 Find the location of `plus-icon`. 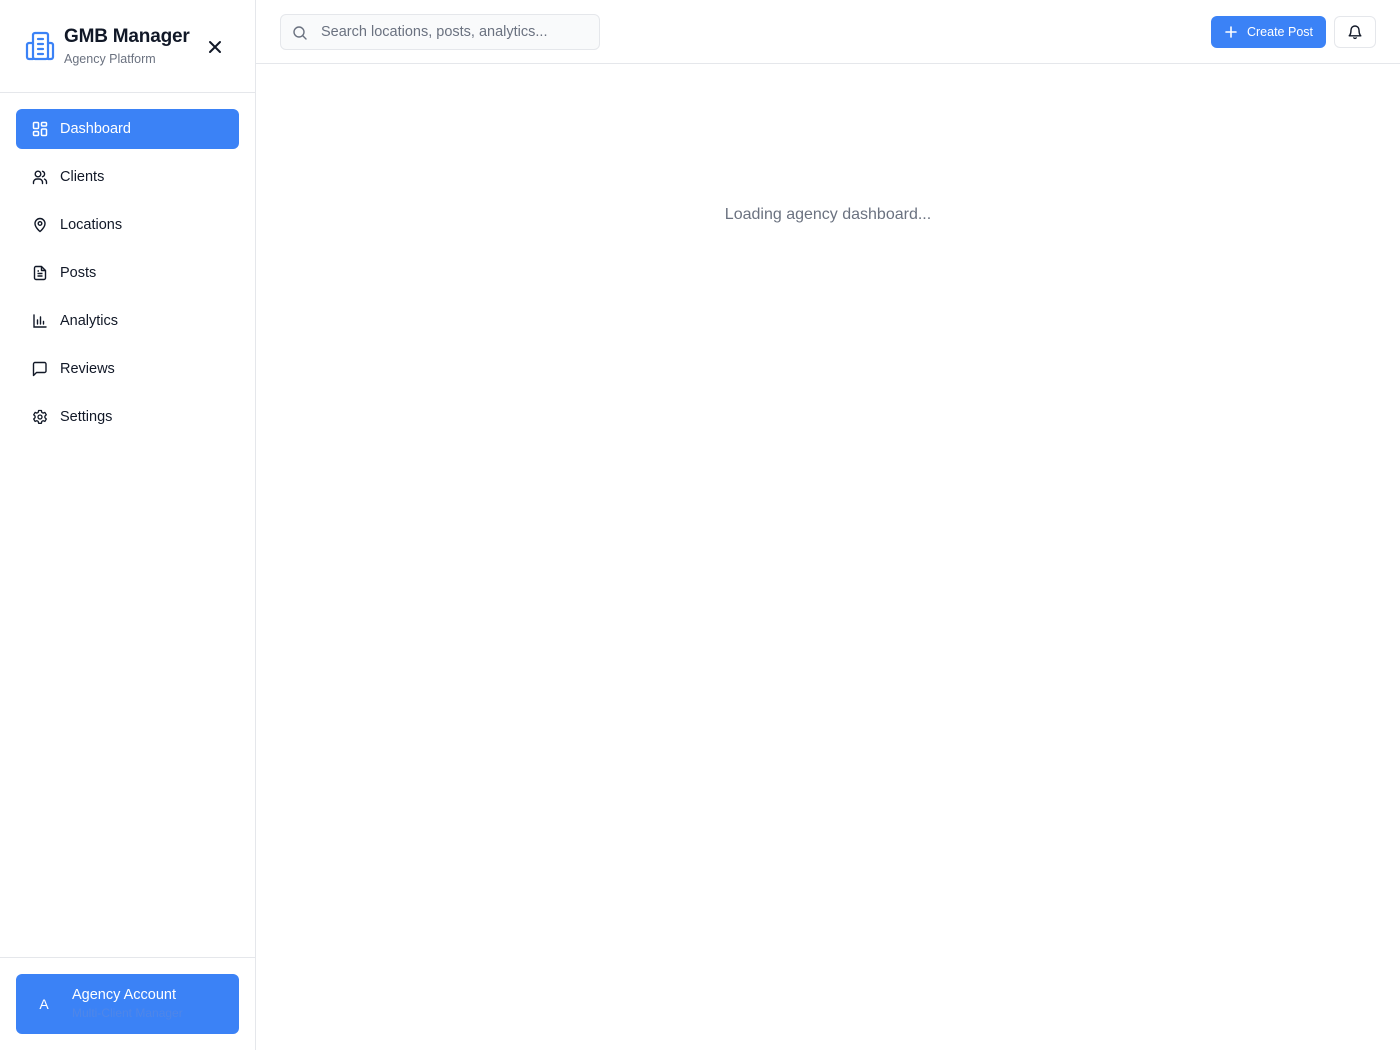

plus-icon is located at coordinates (1231, 32).